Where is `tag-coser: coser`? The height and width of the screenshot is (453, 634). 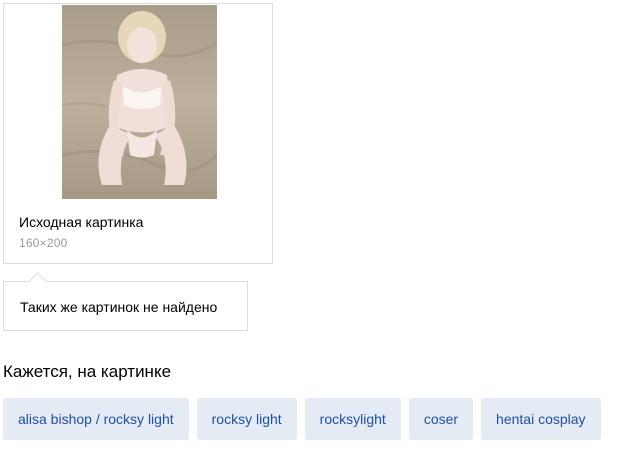 tag-coser: coser is located at coordinates (441, 419).